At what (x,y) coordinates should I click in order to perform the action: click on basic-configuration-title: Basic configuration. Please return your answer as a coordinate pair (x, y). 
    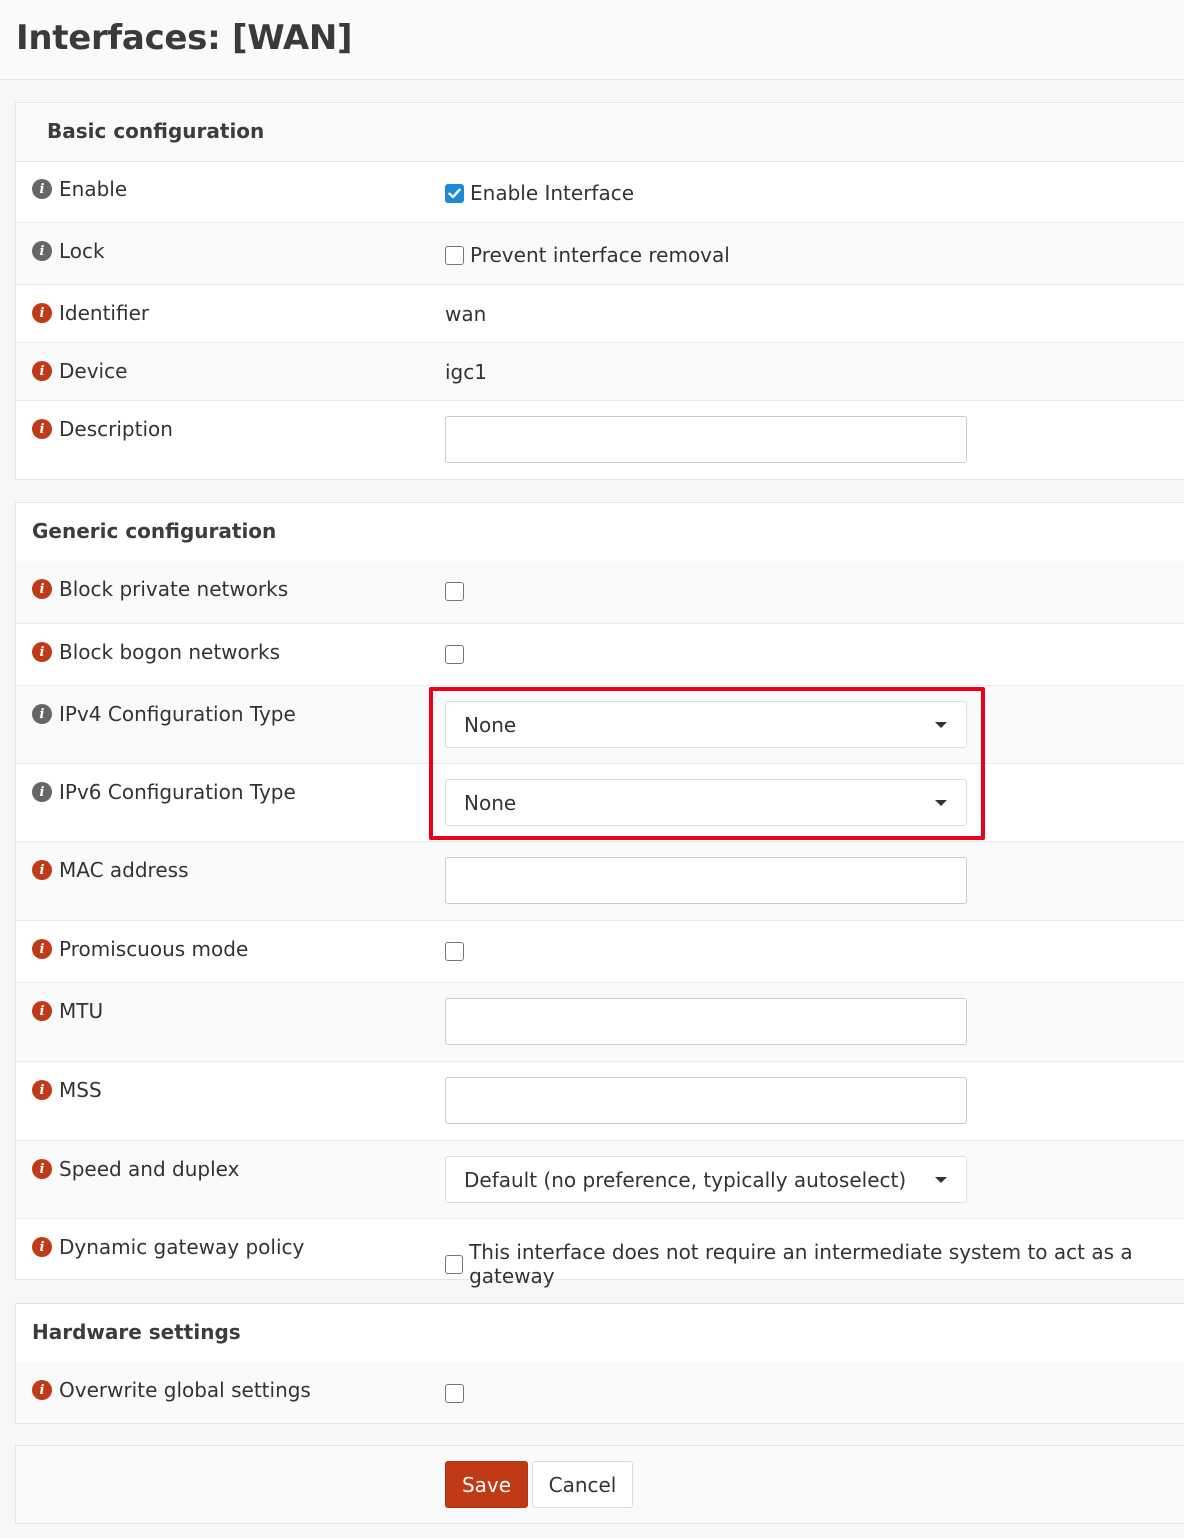
    Looking at the image, I should click on (156, 131).